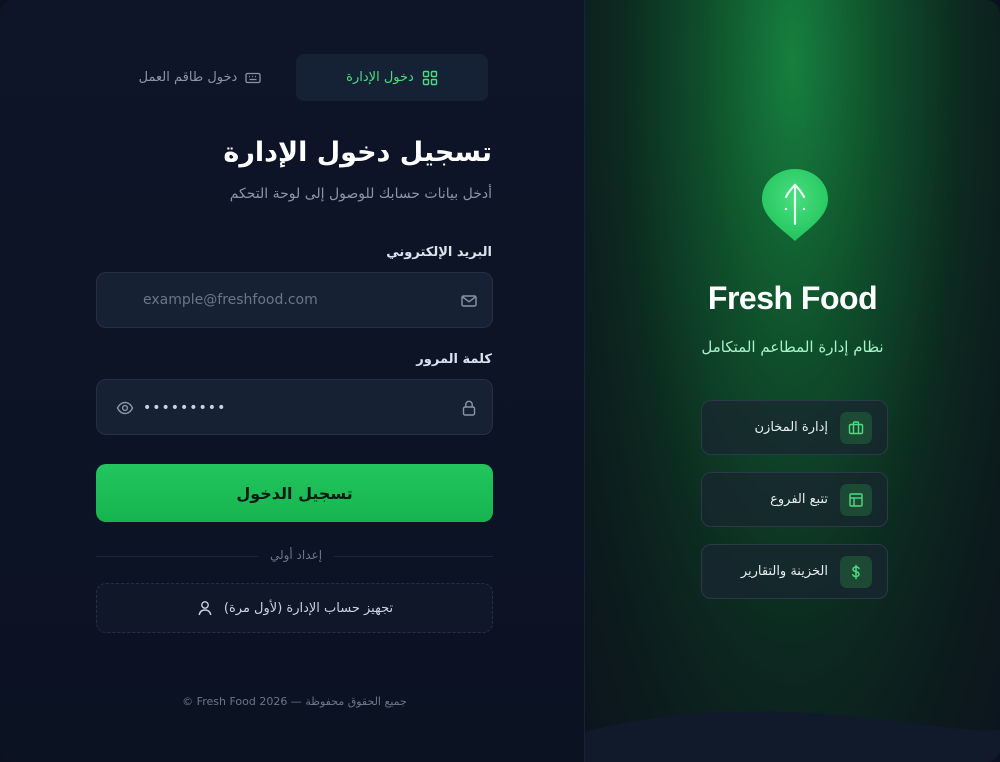 The height and width of the screenshot is (762, 1000). What do you see at coordinates (205, 608) in the screenshot?
I see `user-icon` at bounding box center [205, 608].